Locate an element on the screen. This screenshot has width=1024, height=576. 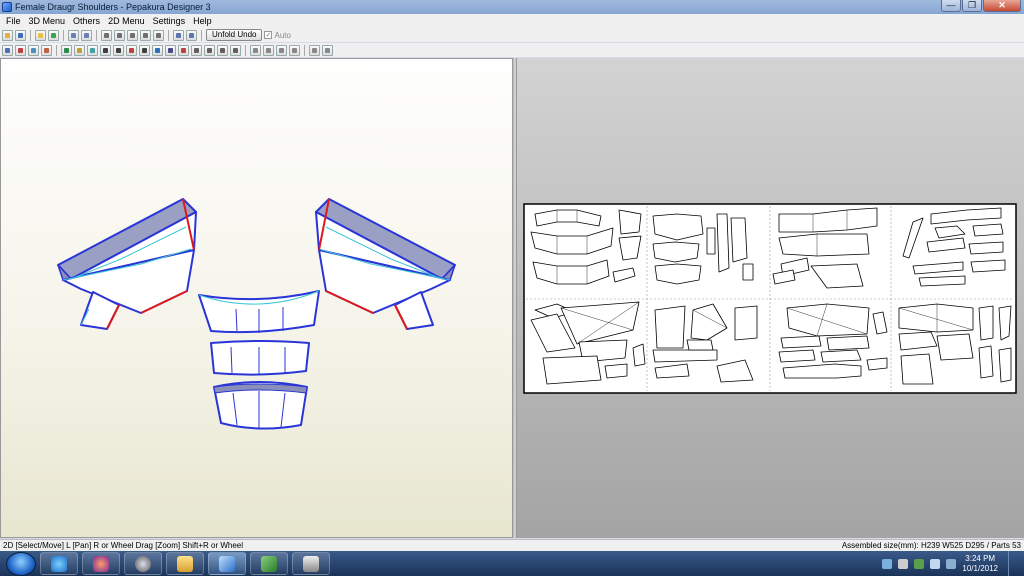
auto-label: Auto is located at coordinates (282, 35).